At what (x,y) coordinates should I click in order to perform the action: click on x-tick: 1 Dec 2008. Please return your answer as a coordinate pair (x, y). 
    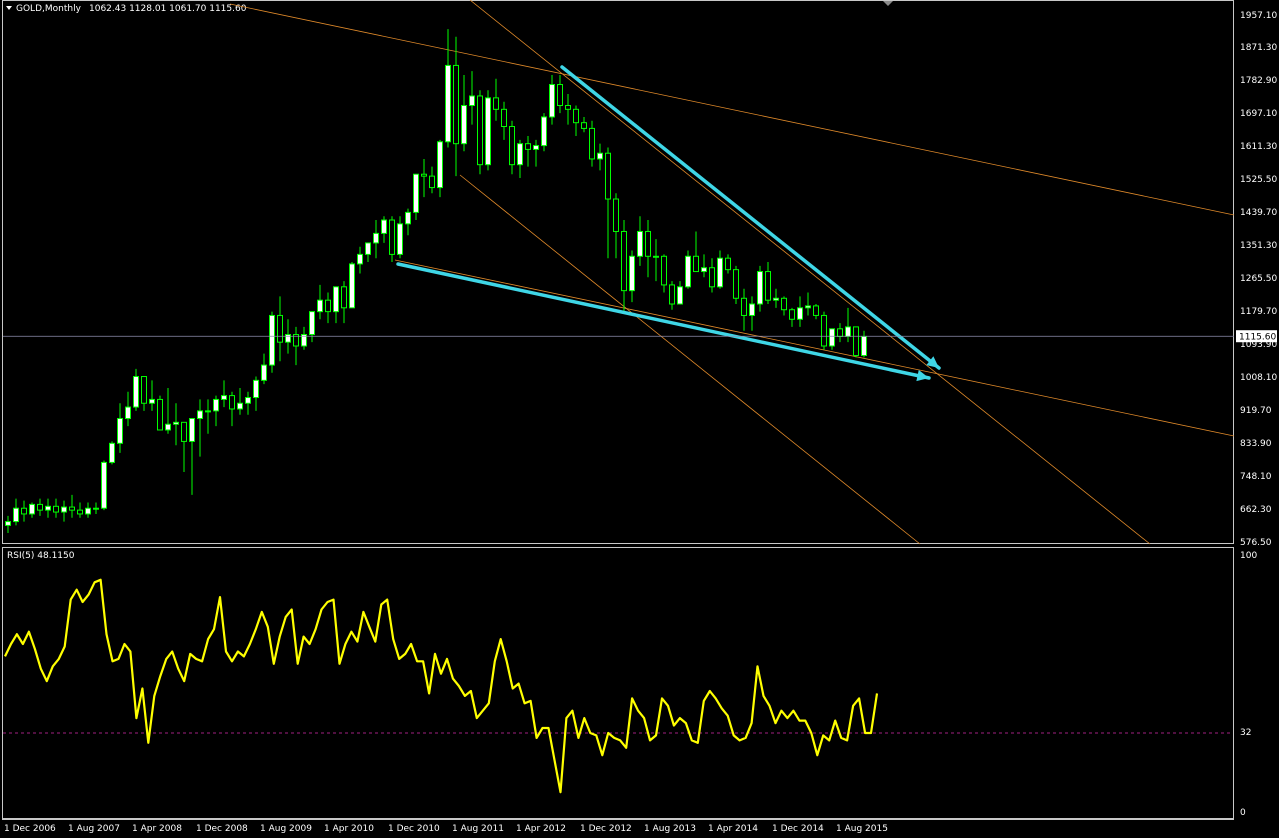
    Looking at the image, I should click on (222, 829).